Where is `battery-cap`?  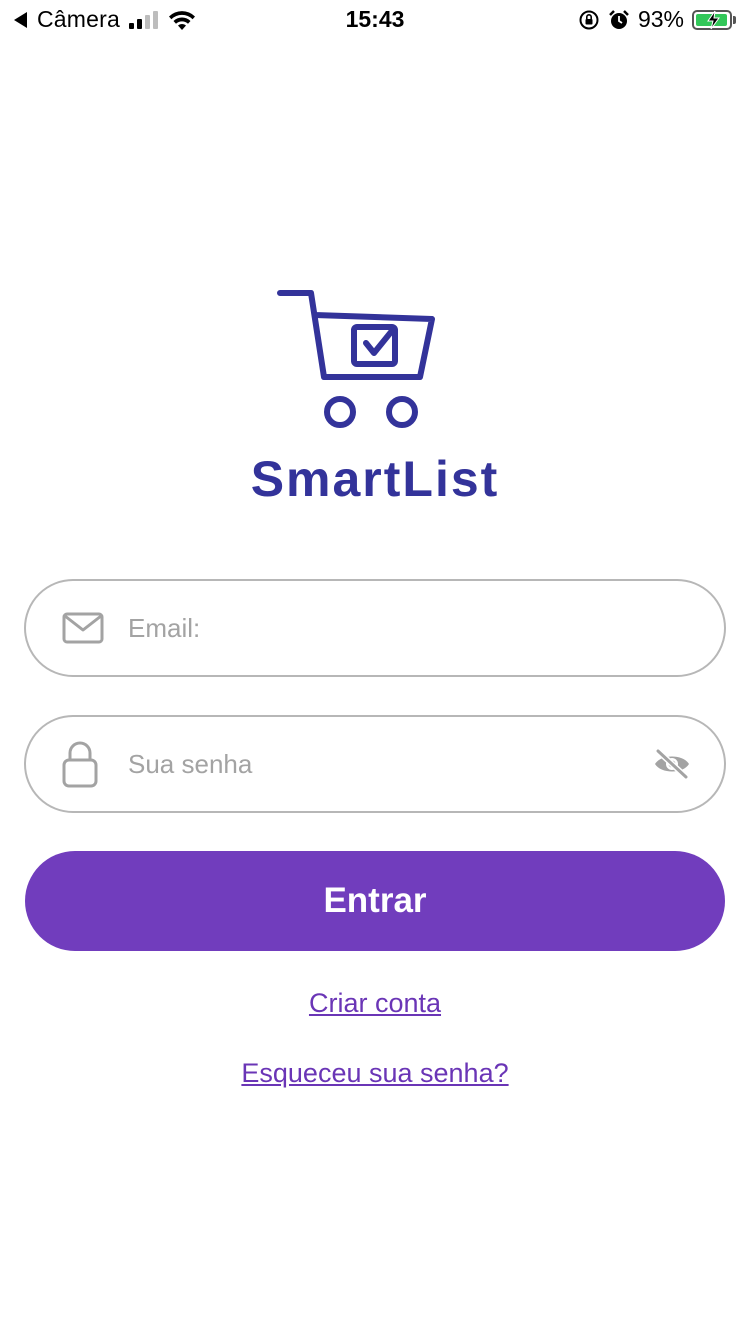 battery-cap is located at coordinates (734, 19).